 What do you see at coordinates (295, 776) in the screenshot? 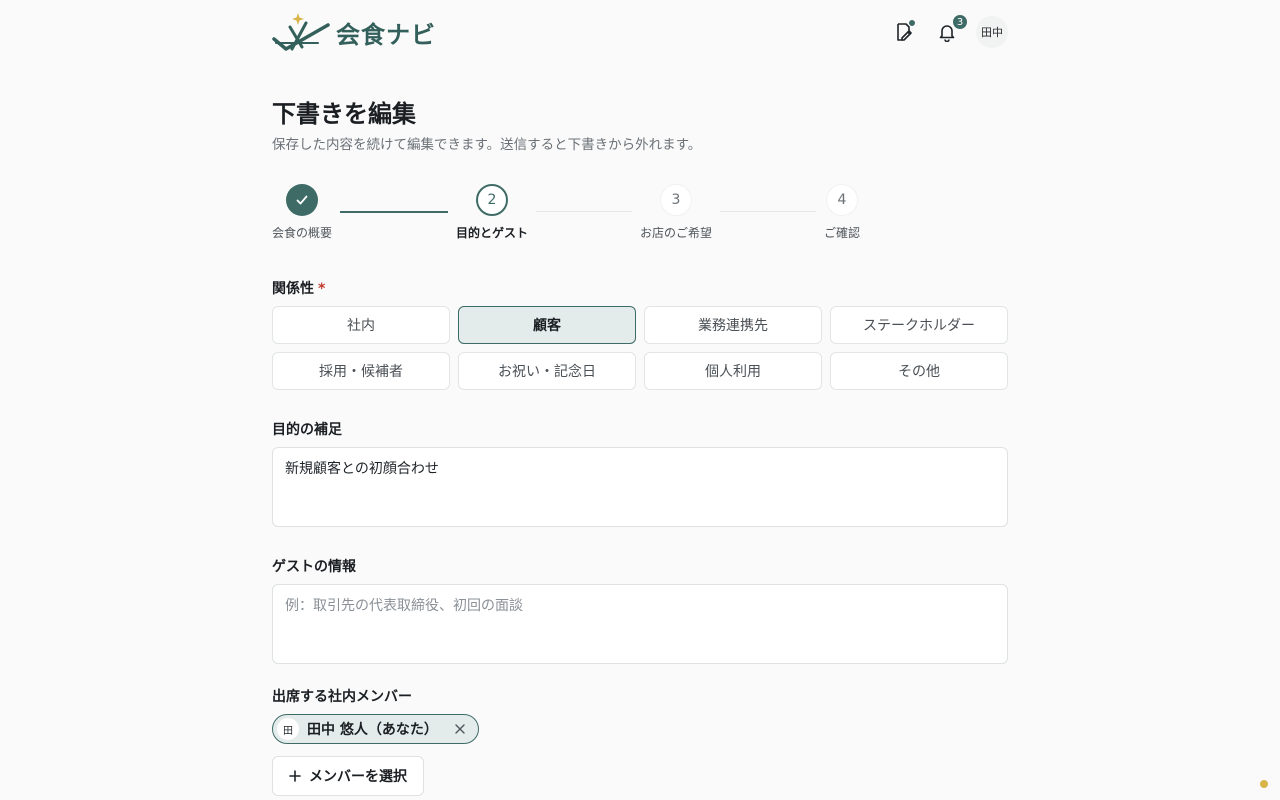
I see `plus-icon` at bounding box center [295, 776].